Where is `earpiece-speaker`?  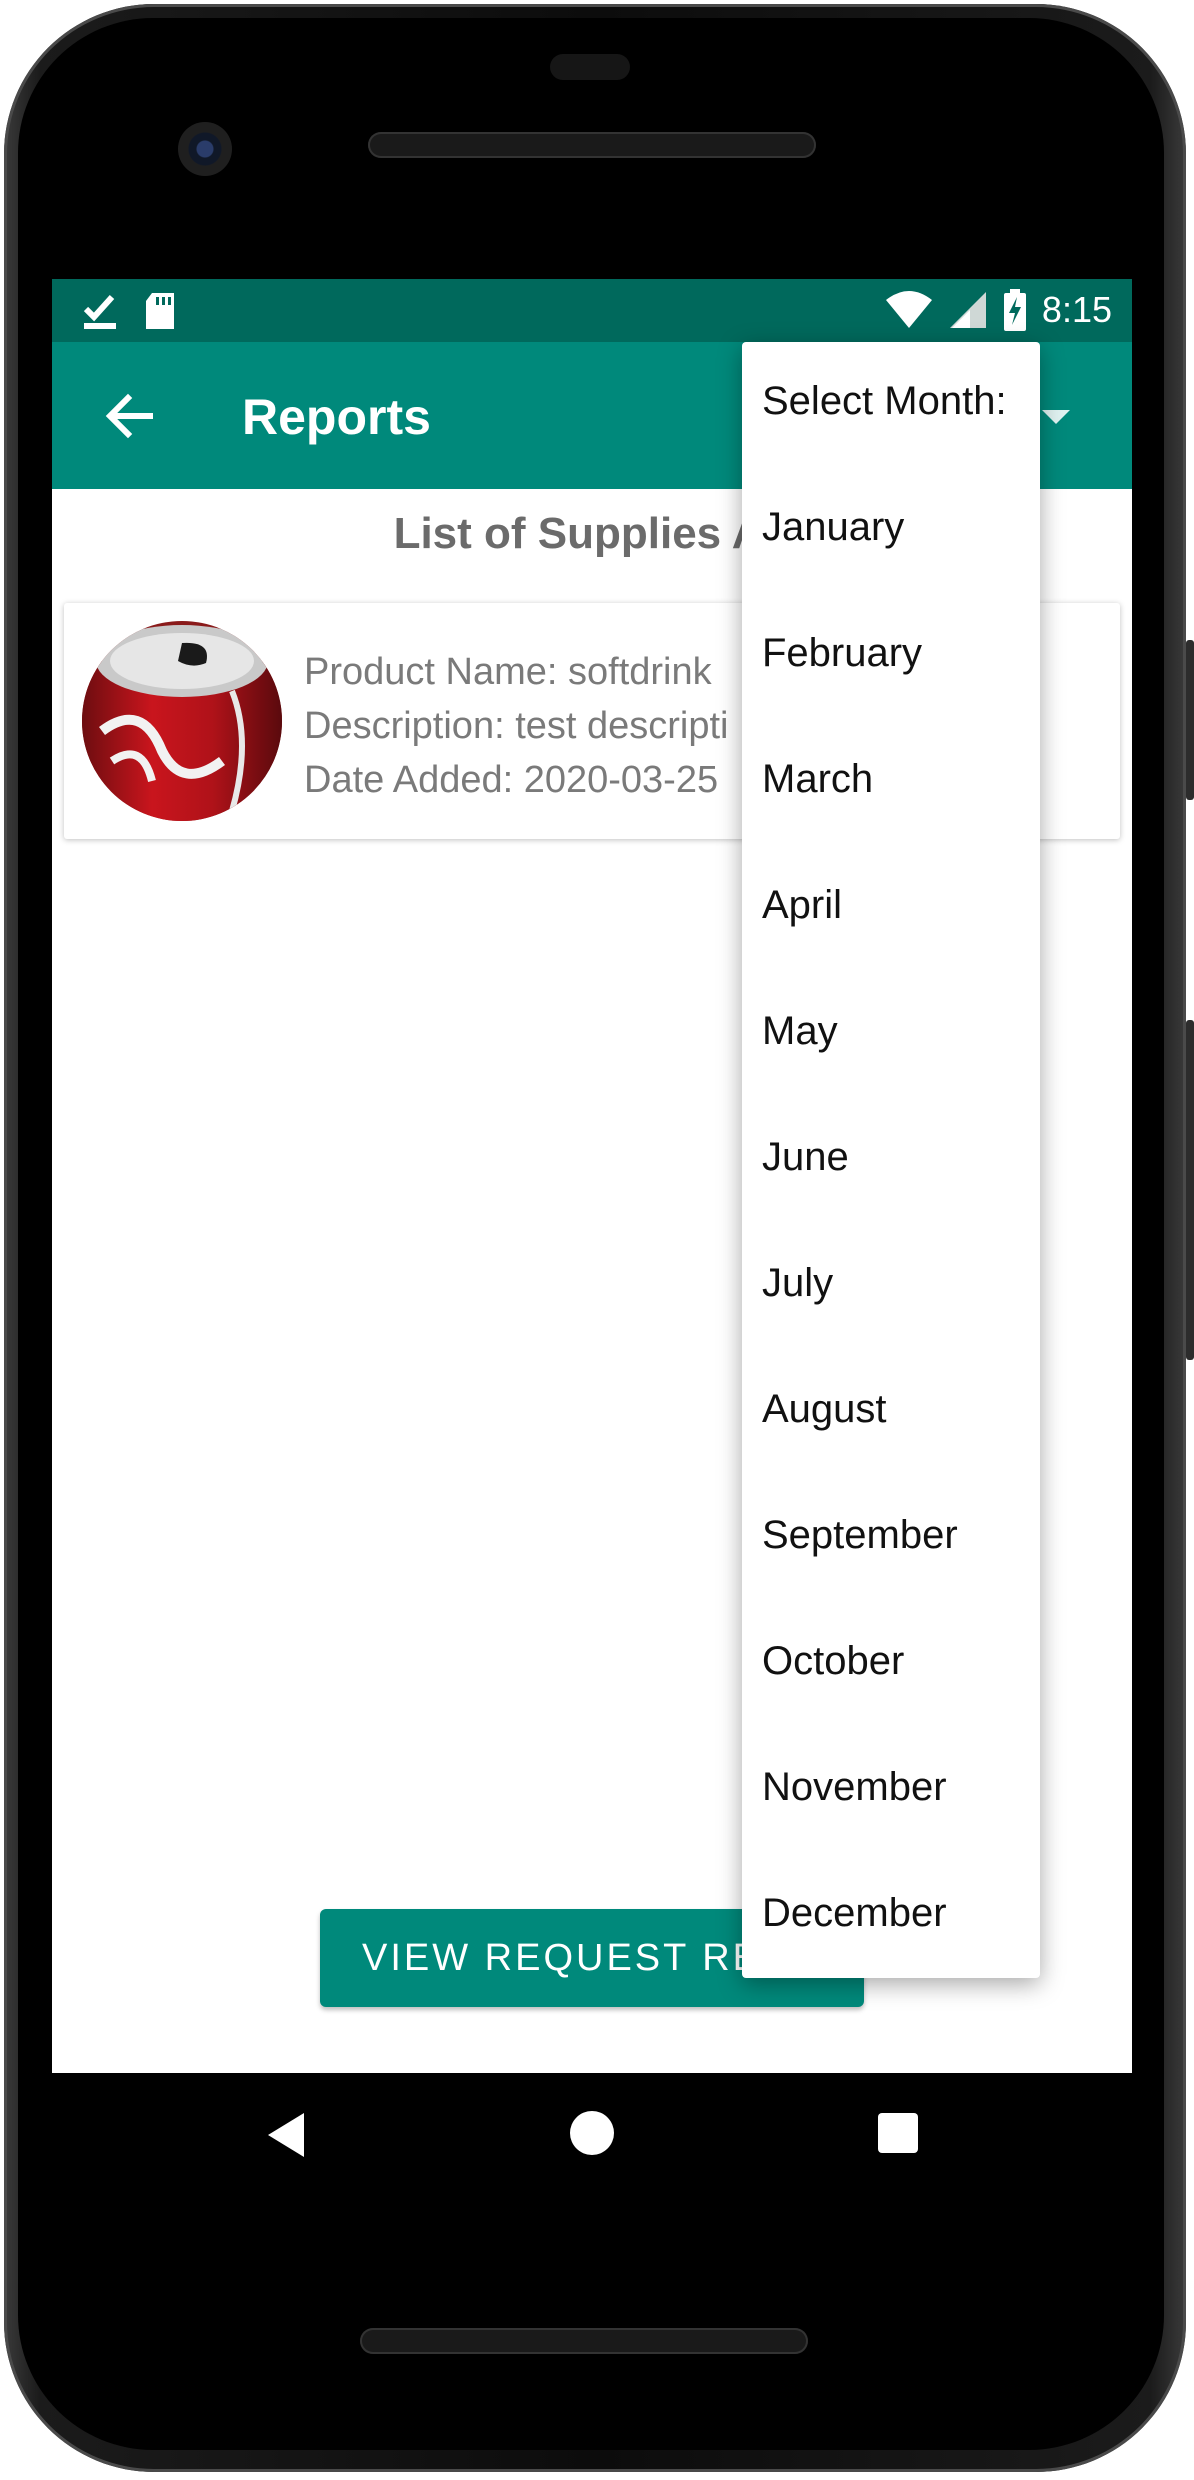 earpiece-speaker is located at coordinates (592, 145).